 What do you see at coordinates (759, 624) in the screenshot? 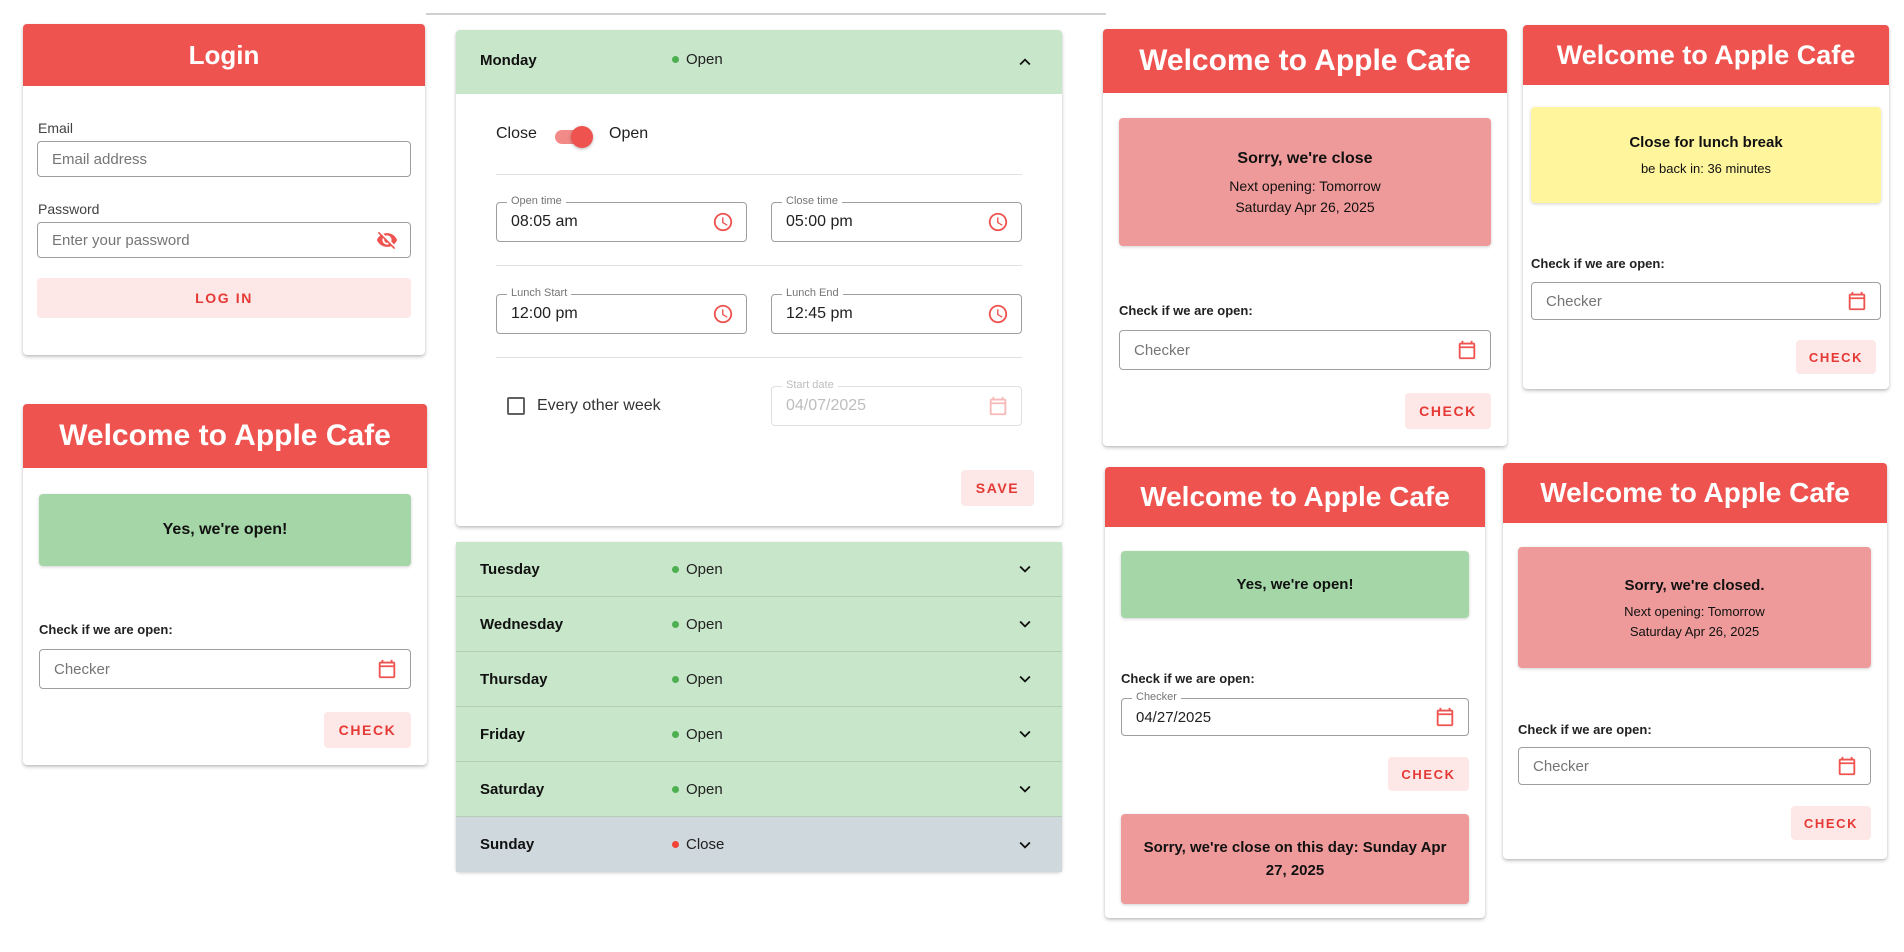
I see `day-row-wednesday: Wednesday Open` at bounding box center [759, 624].